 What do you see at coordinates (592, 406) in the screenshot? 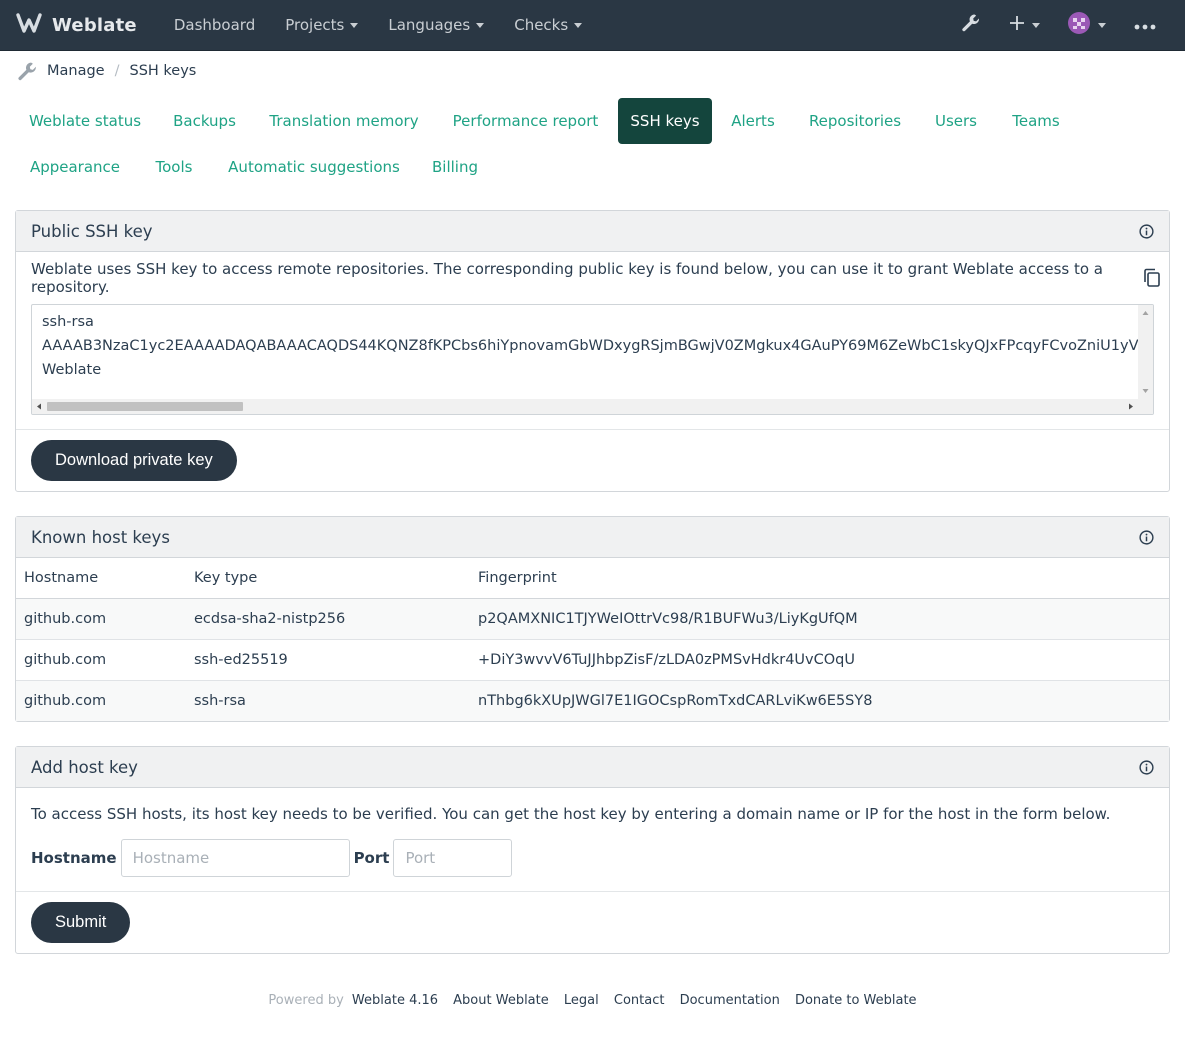
I see `horizontal-scrollbar` at bounding box center [592, 406].